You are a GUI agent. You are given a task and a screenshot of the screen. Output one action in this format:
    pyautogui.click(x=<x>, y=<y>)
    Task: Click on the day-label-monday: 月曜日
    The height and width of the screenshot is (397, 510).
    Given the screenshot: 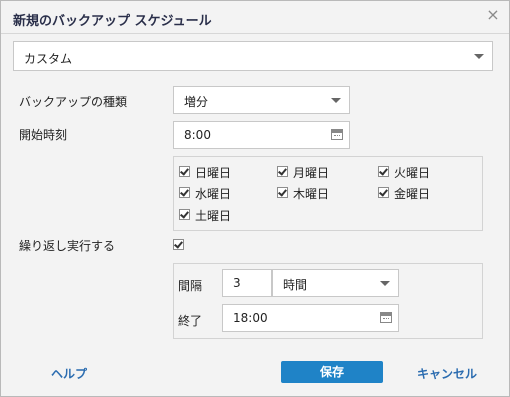 What is the action you would take?
    pyautogui.click(x=311, y=173)
    